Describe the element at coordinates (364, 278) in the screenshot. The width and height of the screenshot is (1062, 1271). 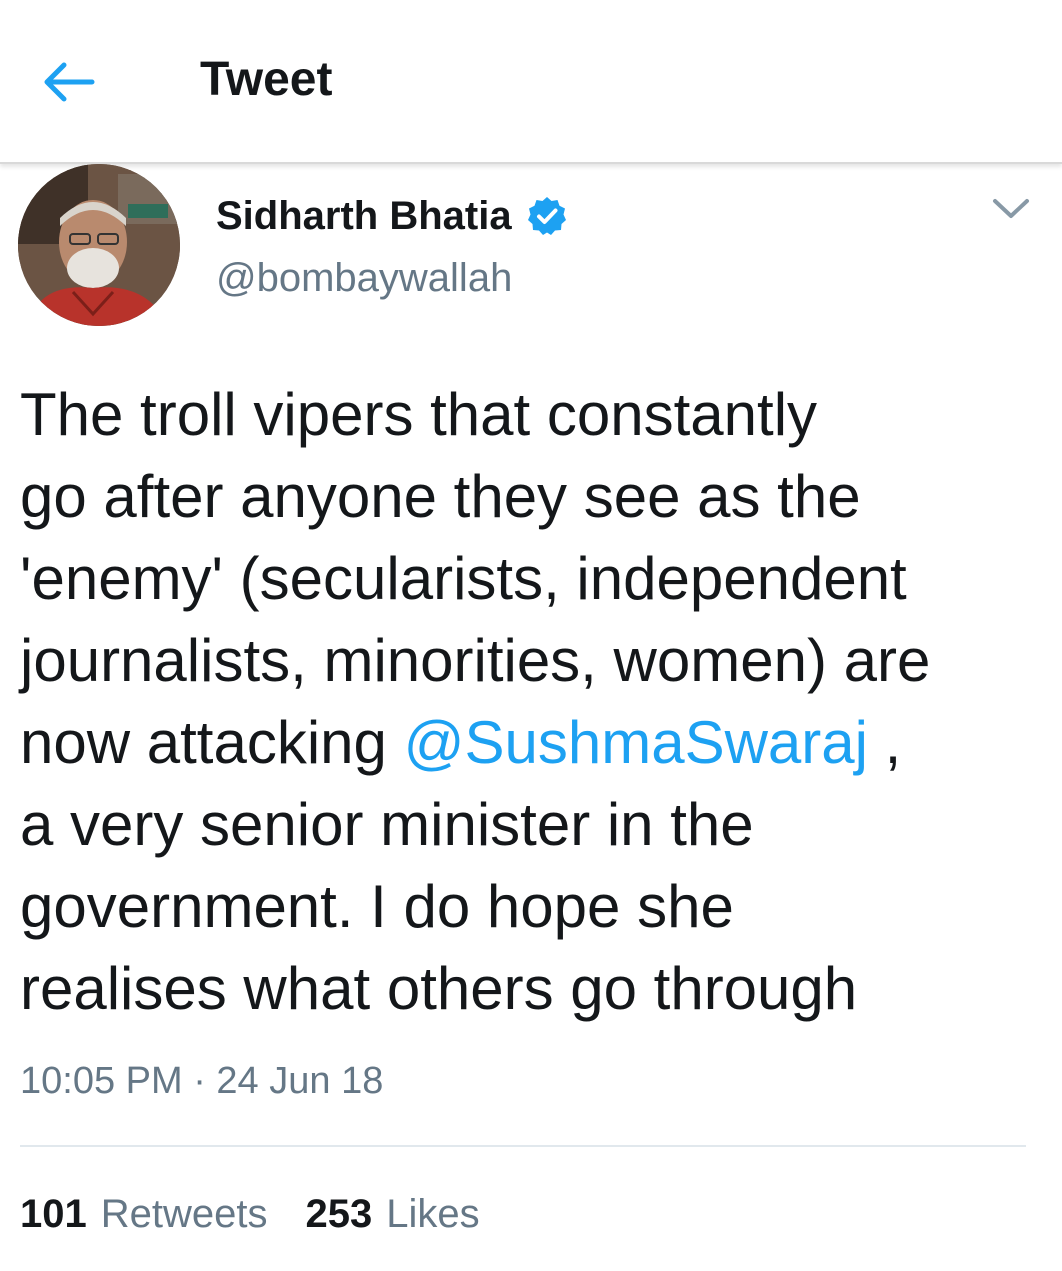
I see `author-handle: @bombaywallah` at that location.